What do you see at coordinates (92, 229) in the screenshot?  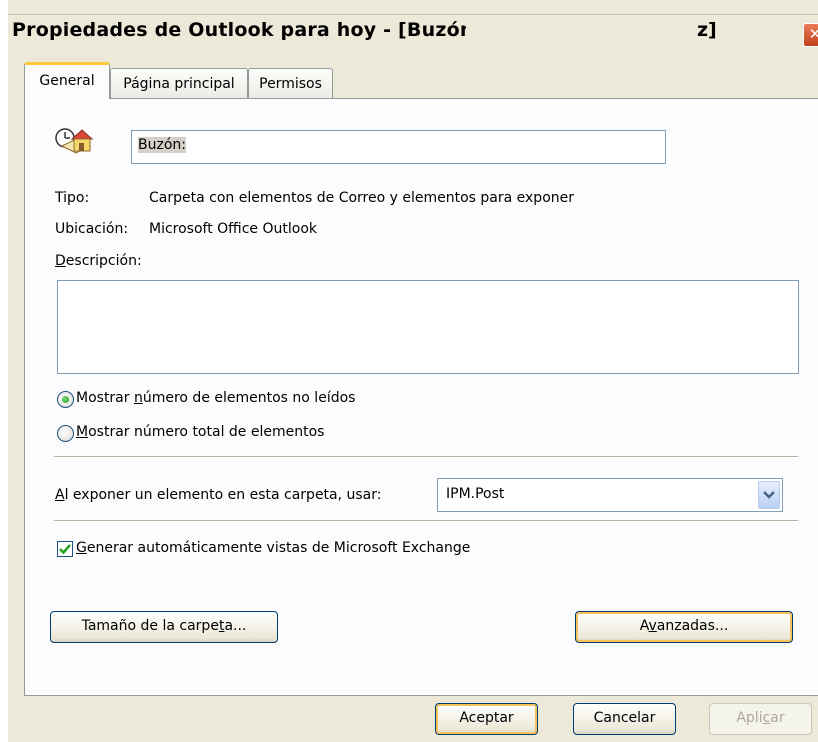 I see `ubicacion-label: Ubicación:` at bounding box center [92, 229].